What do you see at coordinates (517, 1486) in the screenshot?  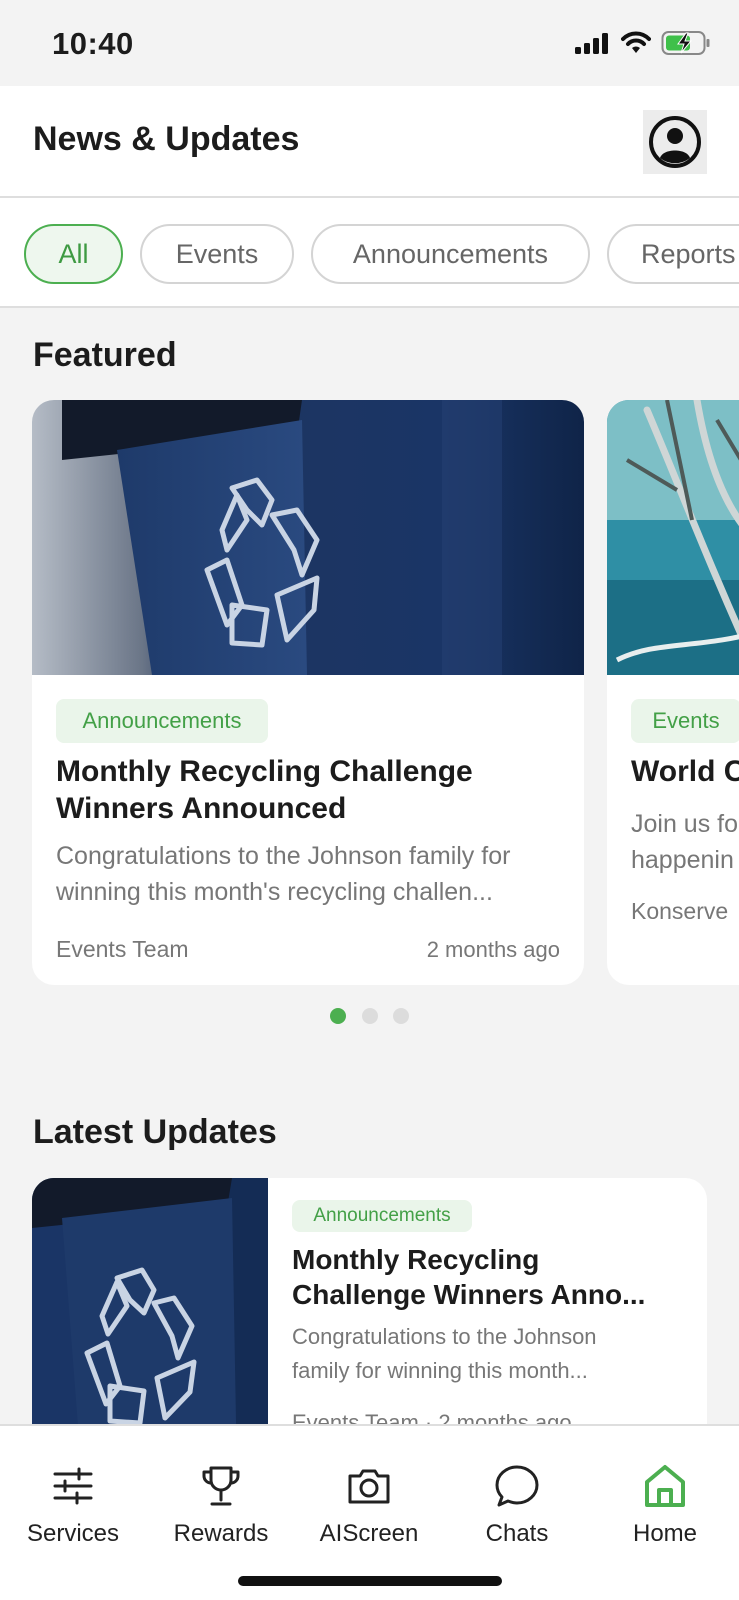 I see `chat-bubble-icon` at bounding box center [517, 1486].